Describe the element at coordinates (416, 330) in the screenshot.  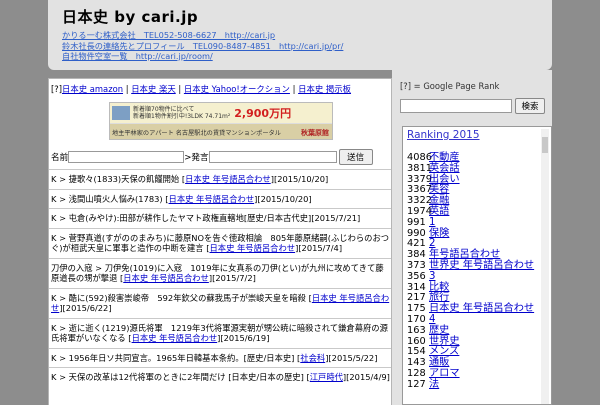
I see `ranking-count: 163` at that location.